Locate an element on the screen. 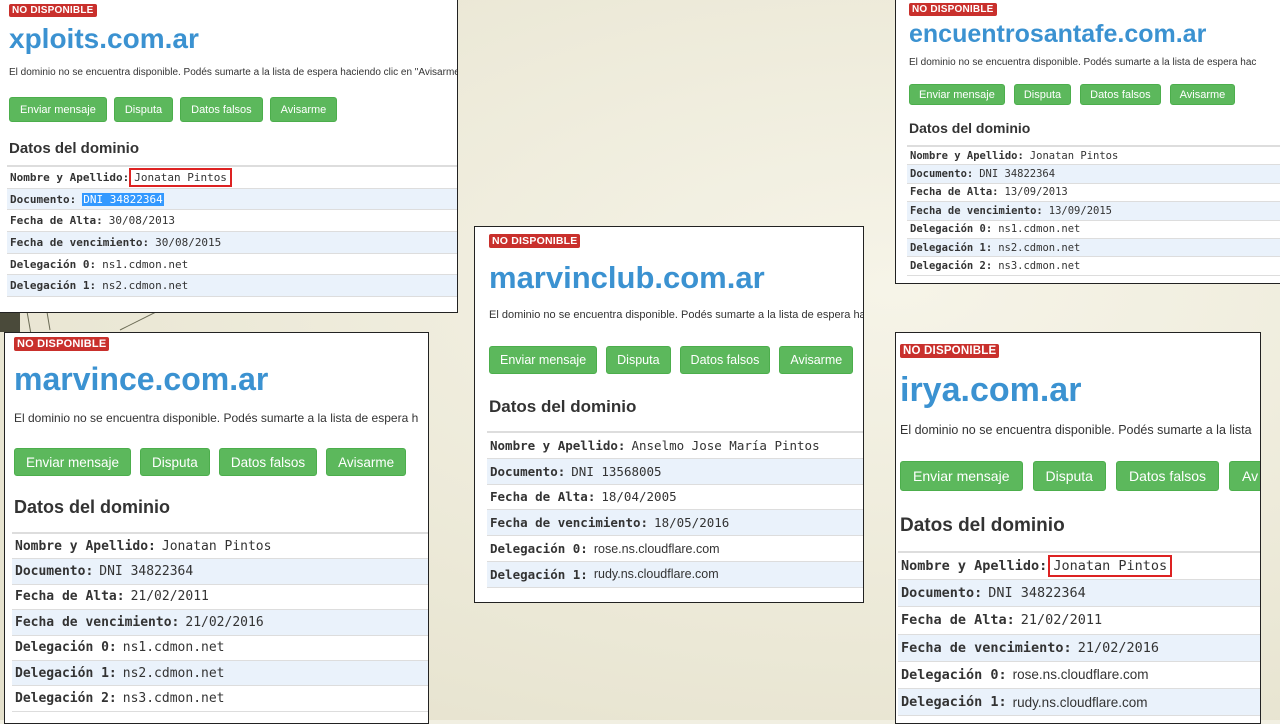 The image size is (1280, 724). domain-title: xploits.com.ar is located at coordinates (104, 38).